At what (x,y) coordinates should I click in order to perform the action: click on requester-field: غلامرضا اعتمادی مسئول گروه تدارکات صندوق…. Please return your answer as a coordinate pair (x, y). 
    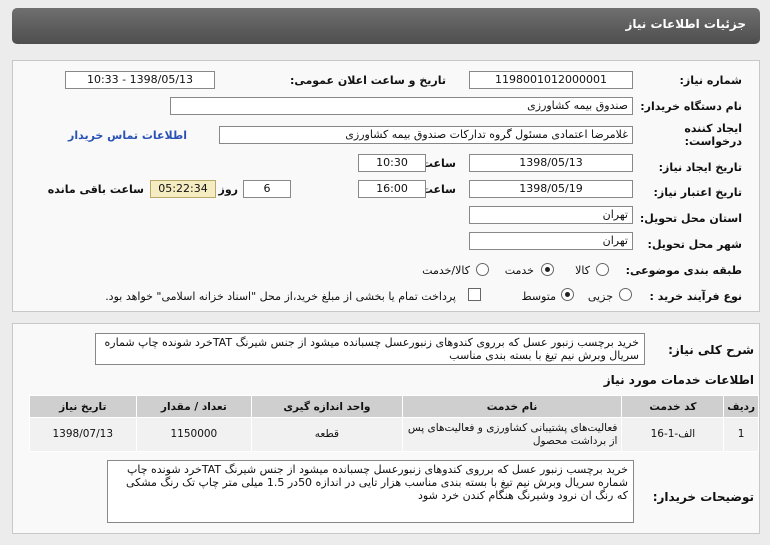
    Looking at the image, I should click on (426, 135).